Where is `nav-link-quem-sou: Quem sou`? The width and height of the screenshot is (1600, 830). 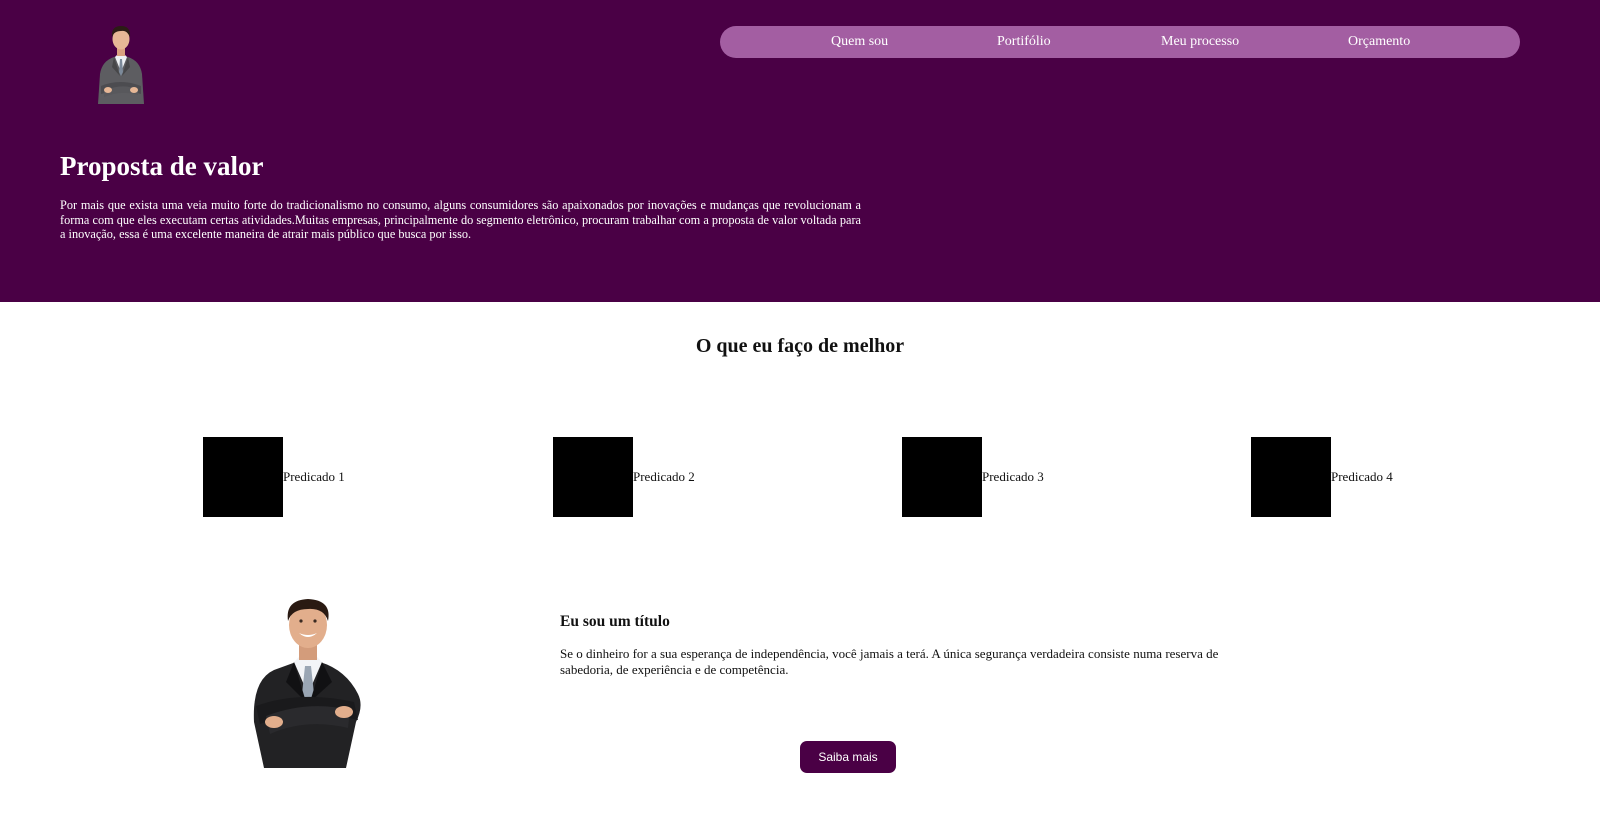 nav-link-quem-sou: Quem sou is located at coordinates (859, 42).